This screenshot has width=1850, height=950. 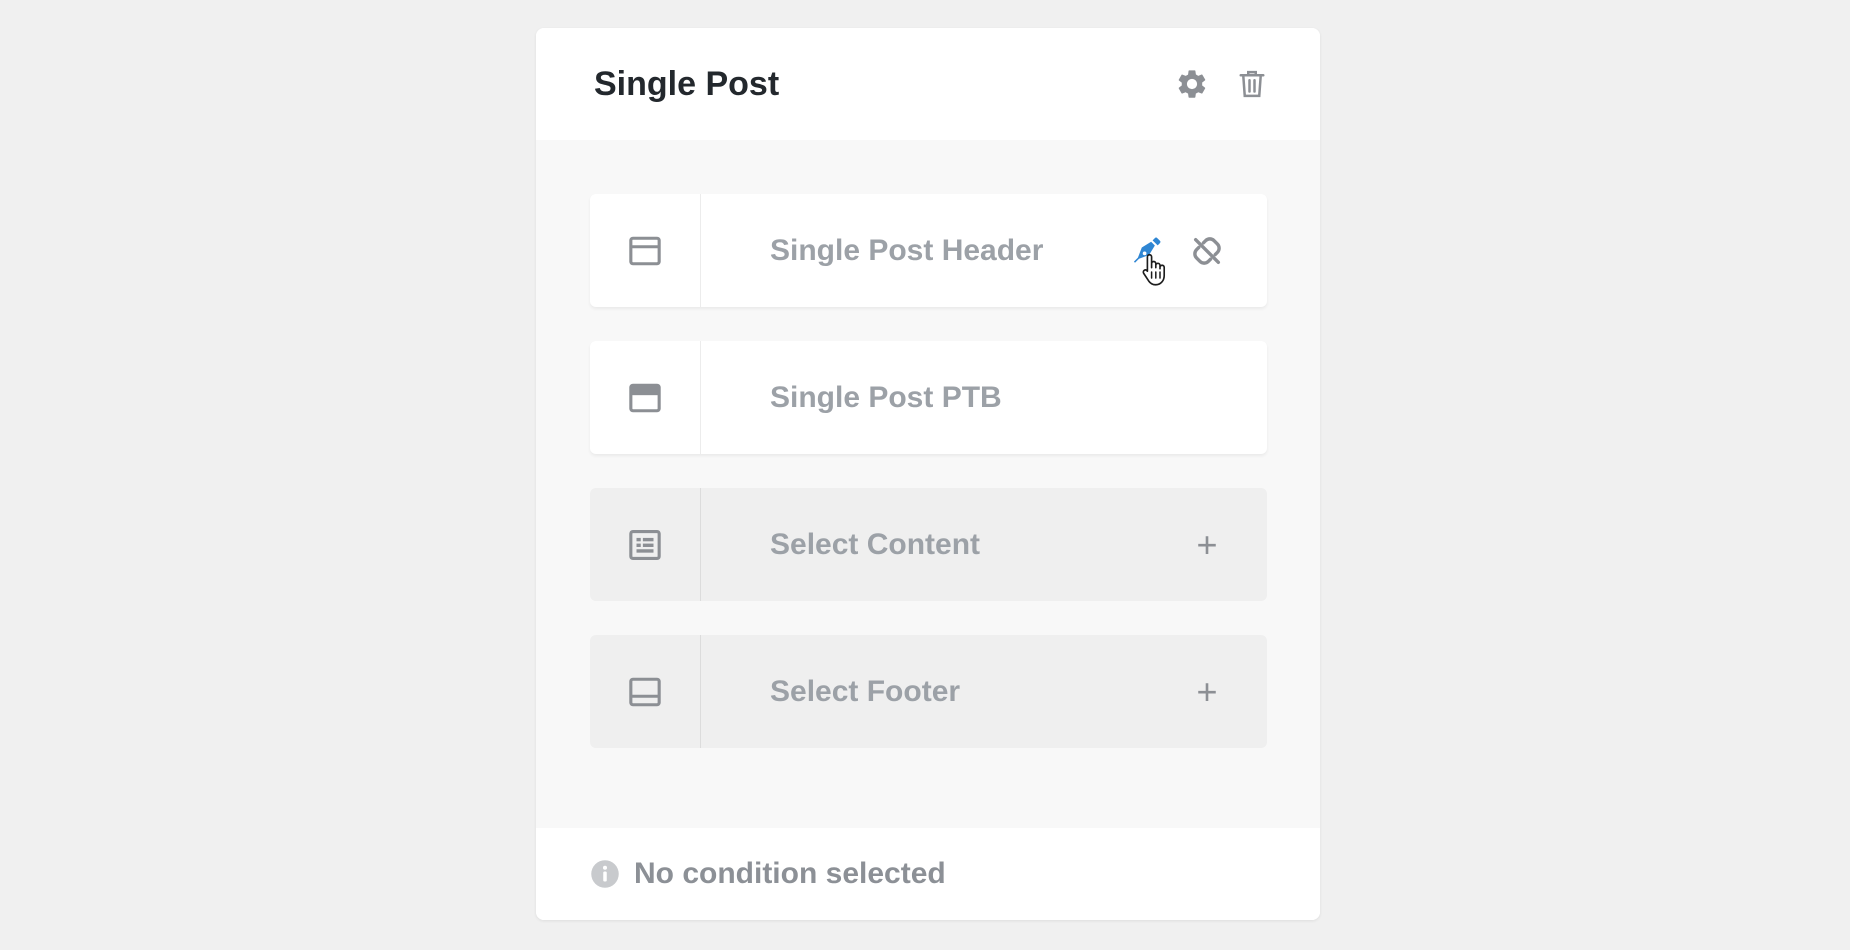 I want to click on content-layout-icon, so click(x=645, y=544).